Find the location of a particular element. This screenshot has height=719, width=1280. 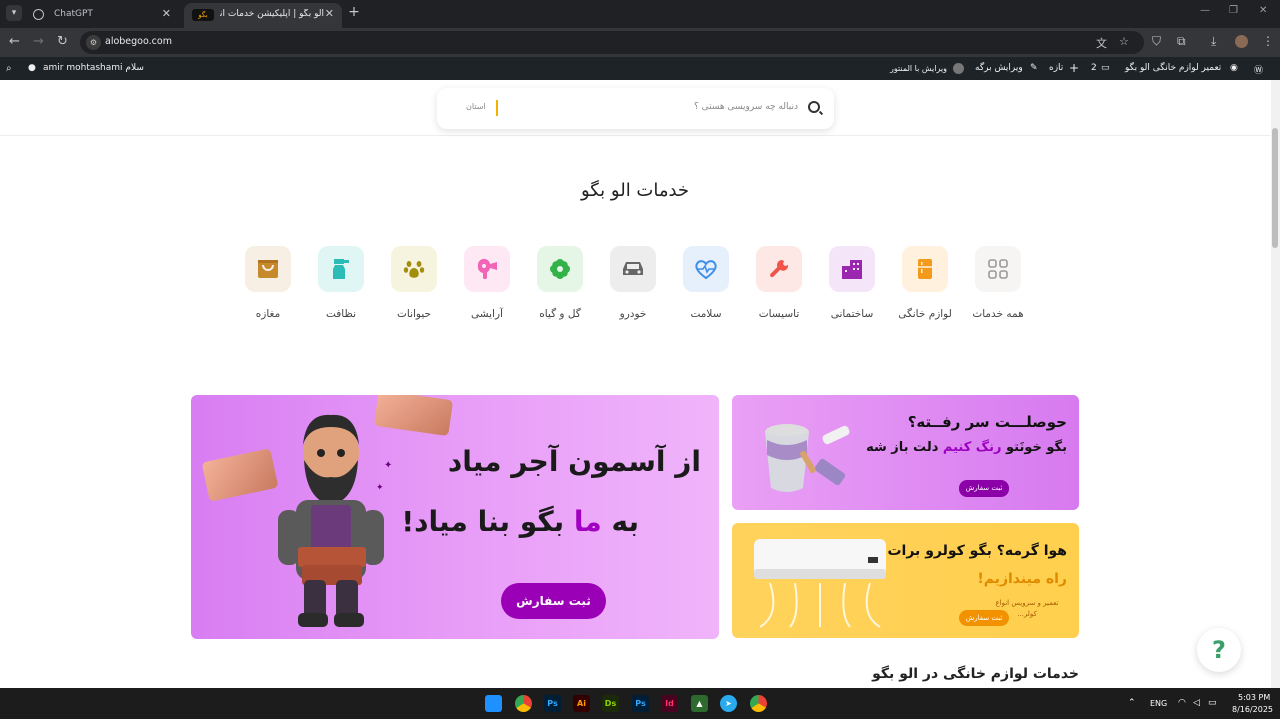

main-banner-line2: به ما بگو بنا میاد! is located at coordinates (520, 521).